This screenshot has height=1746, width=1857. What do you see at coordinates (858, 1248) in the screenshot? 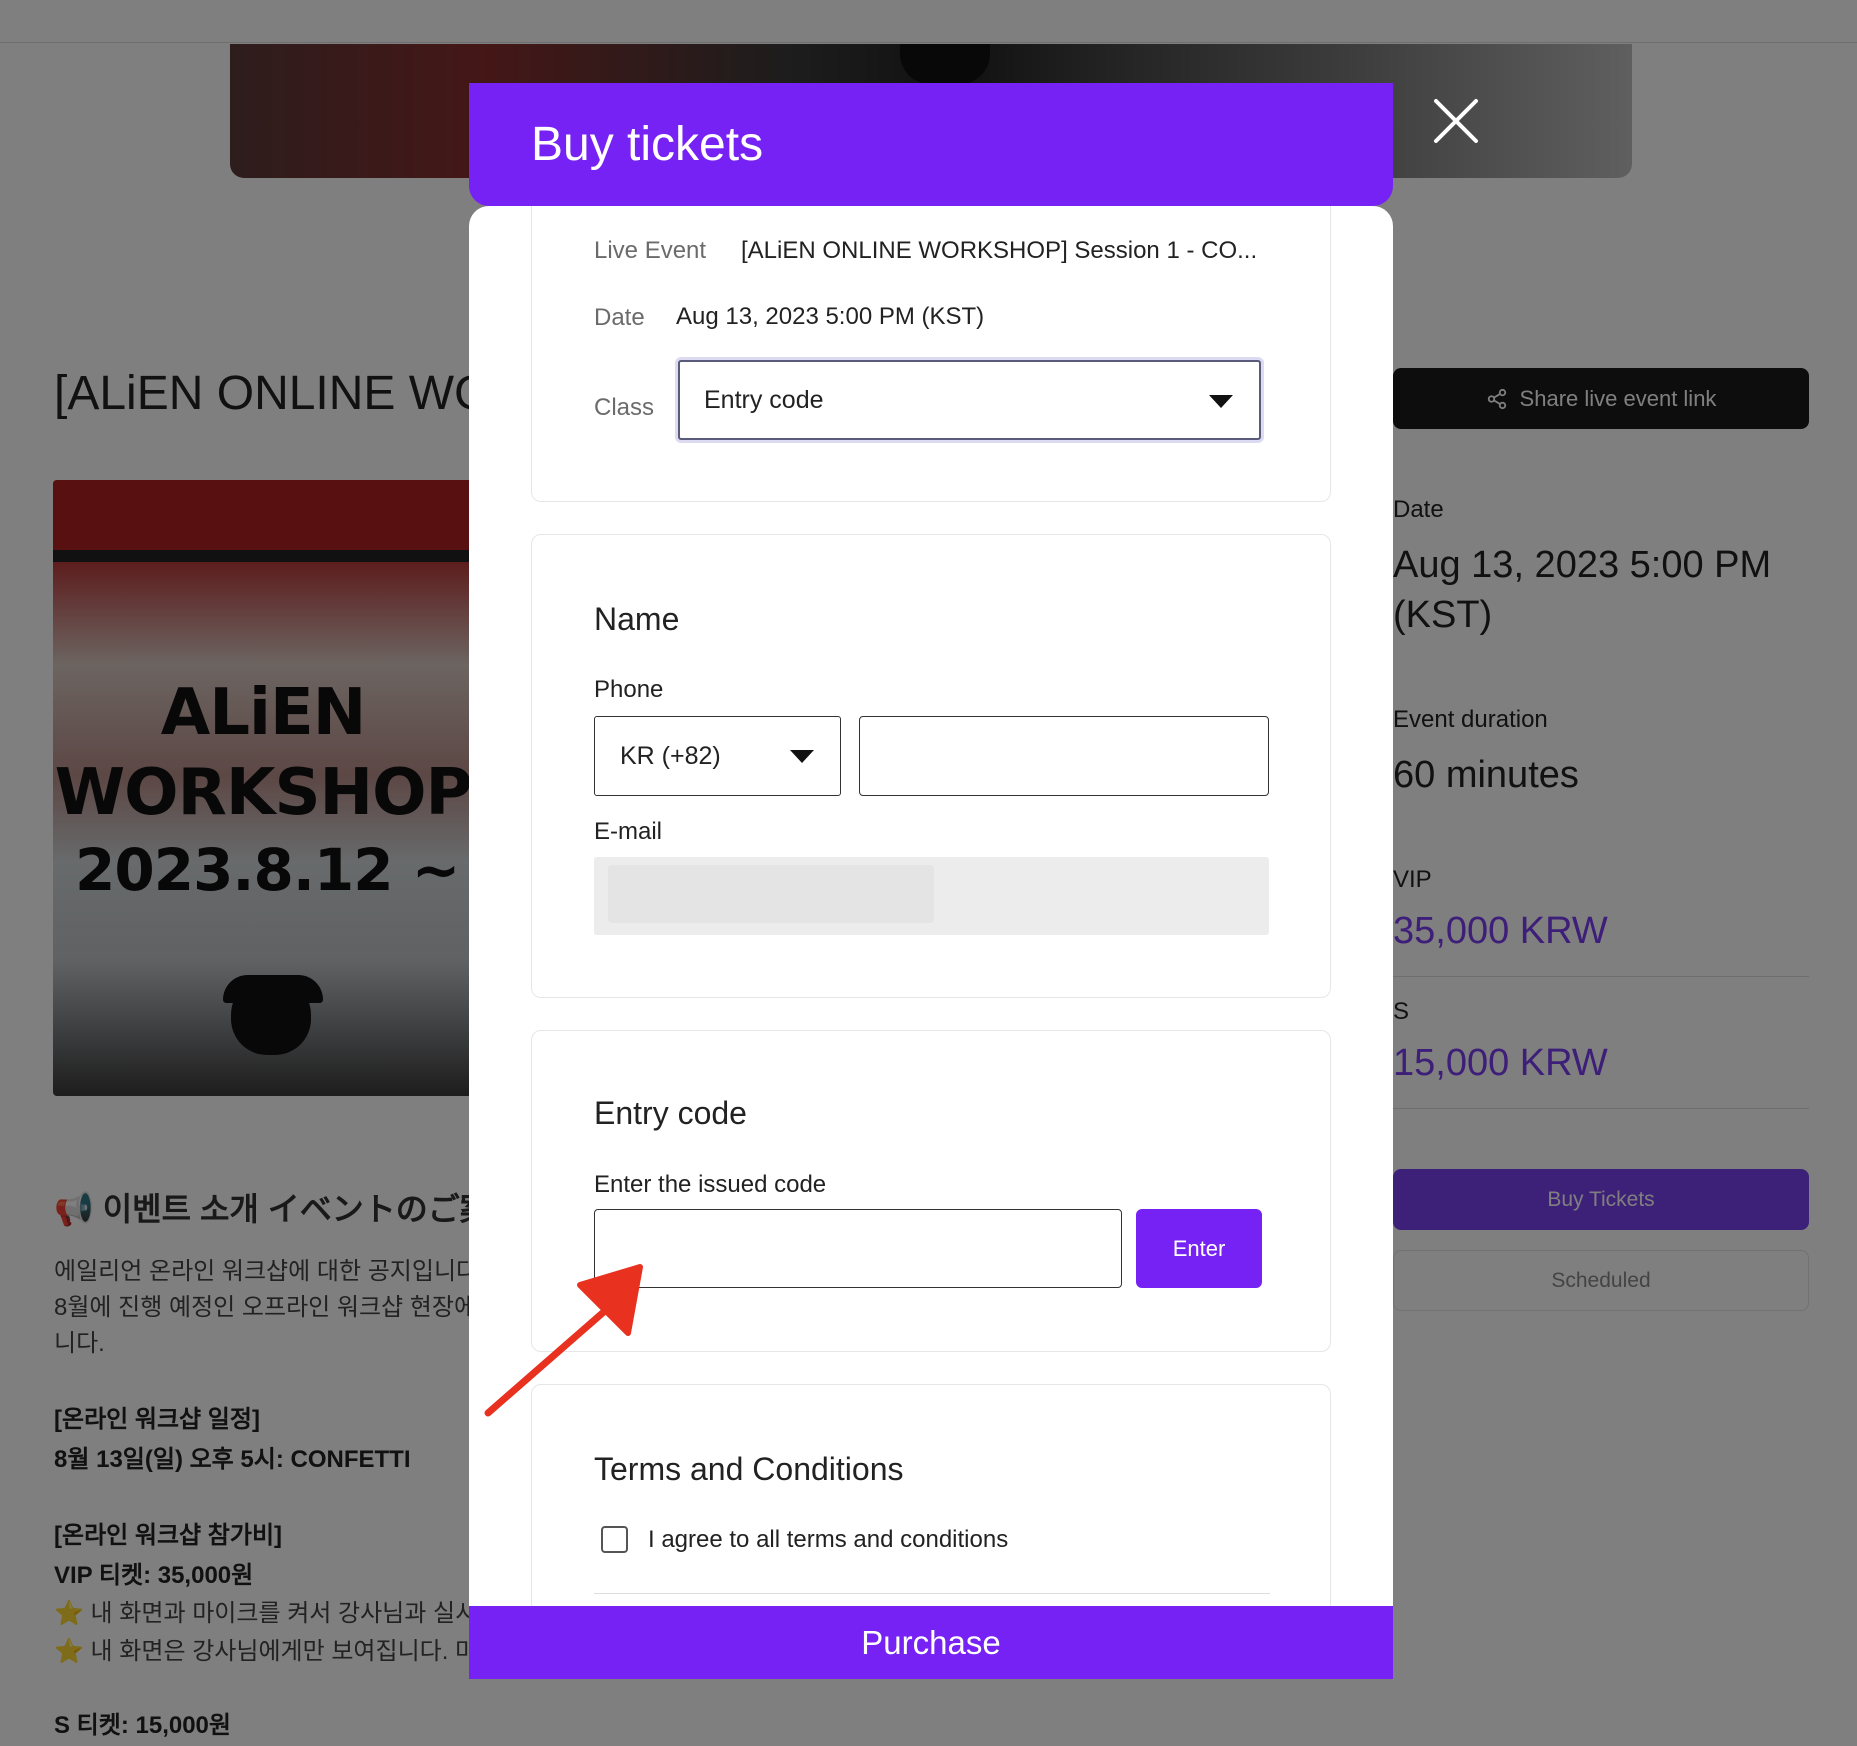
I see `entry-code-input` at bounding box center [858, 1248].